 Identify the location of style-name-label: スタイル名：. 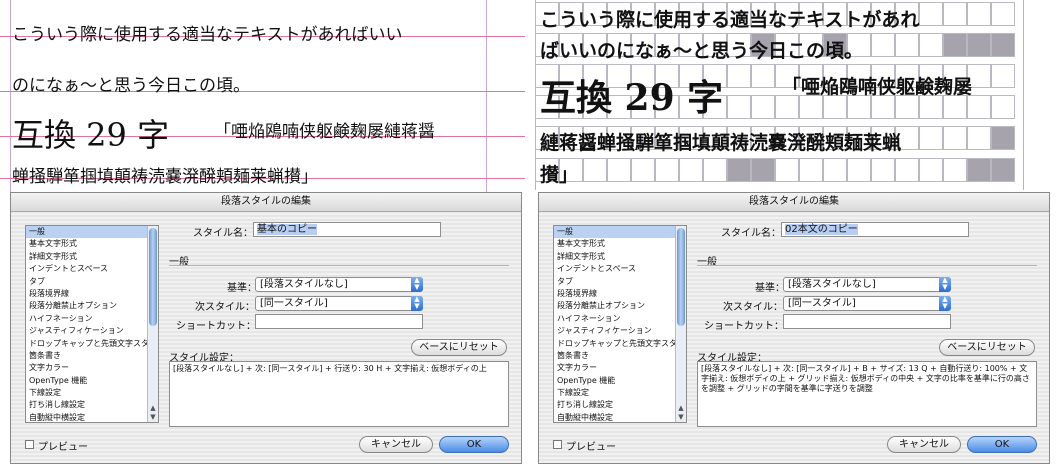
(223, 233).